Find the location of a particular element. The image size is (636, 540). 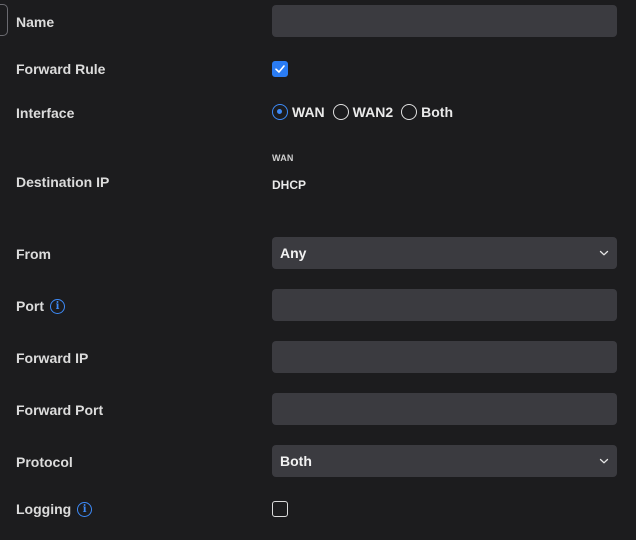

name-label: Name is located at coordinates (35, 22).